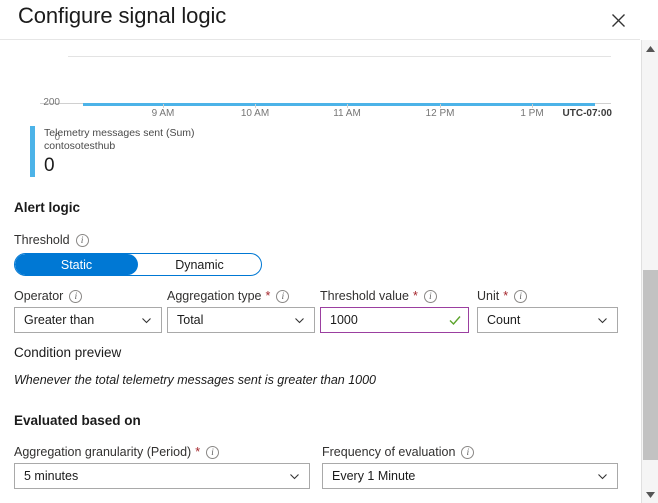 The image size is (658, 503). I want to click on aggregation-granularity-label: Aggregation granularity (Period) * i, so click(117, 452).